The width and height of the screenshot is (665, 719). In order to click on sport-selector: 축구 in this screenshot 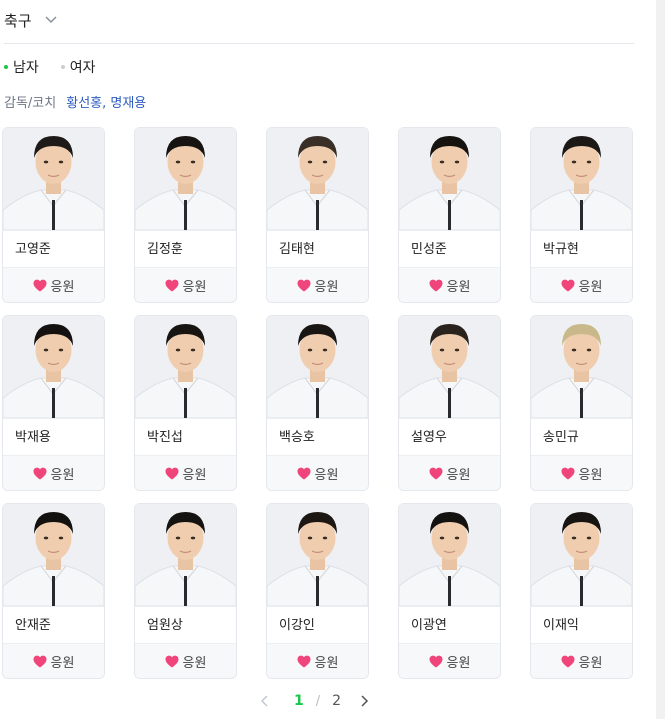, I will do `click(319, 26)`.